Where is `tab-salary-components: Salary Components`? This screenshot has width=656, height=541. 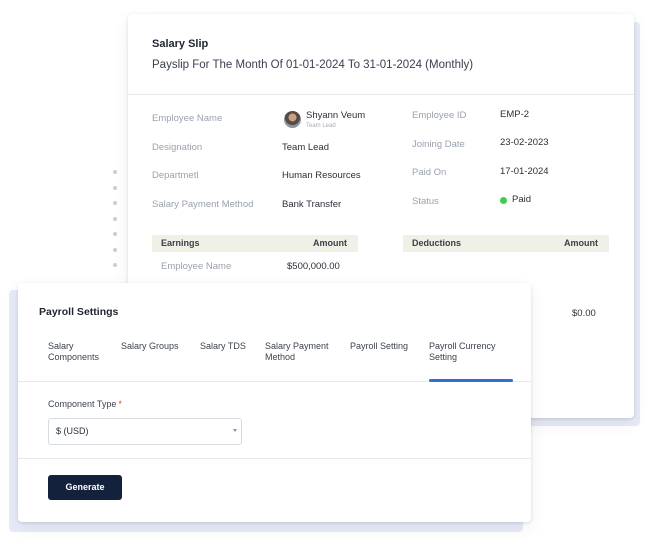 tab-salary-components: Salary Components is located at coordinates (73, 352).